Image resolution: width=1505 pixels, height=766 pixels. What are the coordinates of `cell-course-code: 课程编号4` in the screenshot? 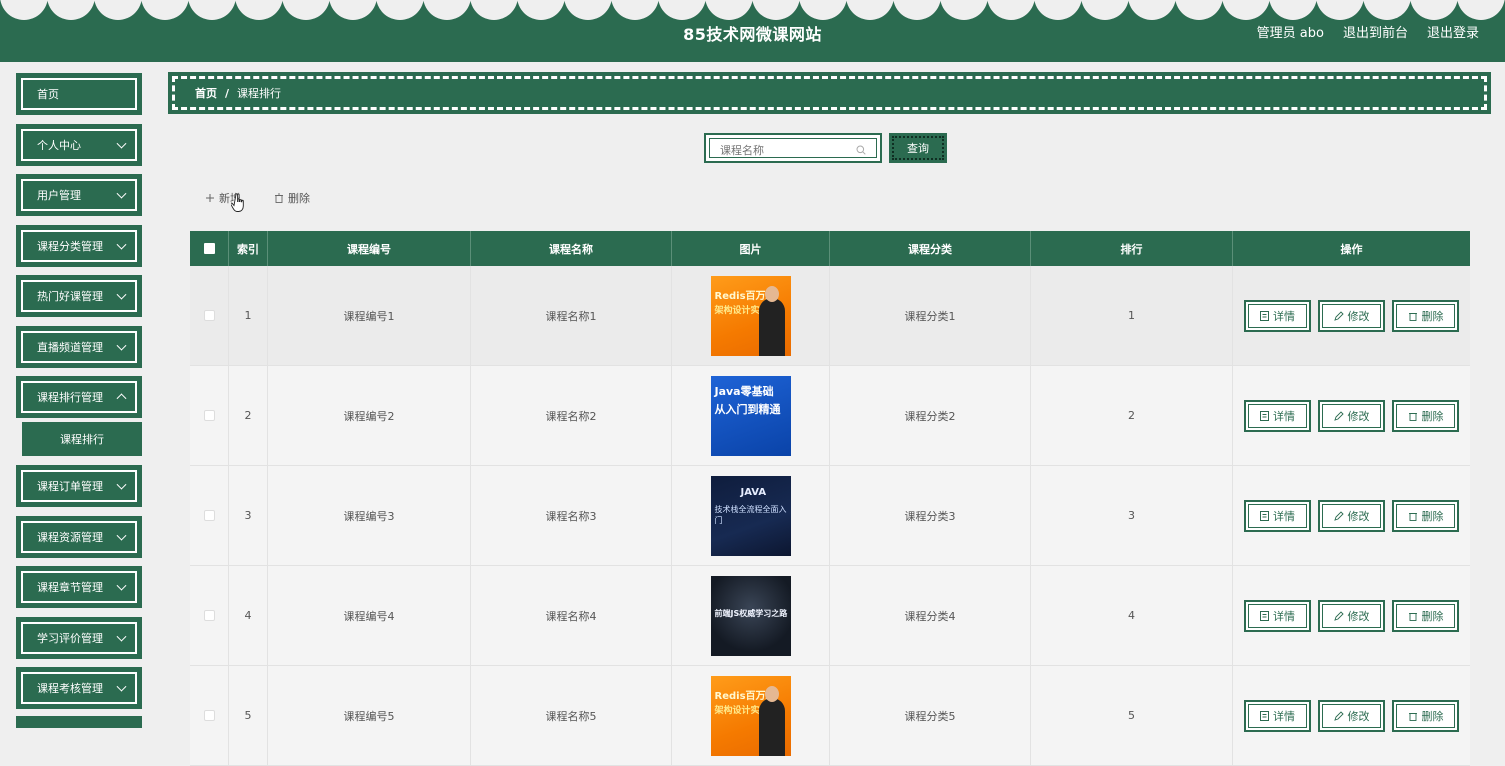 It's located at (369, 615).